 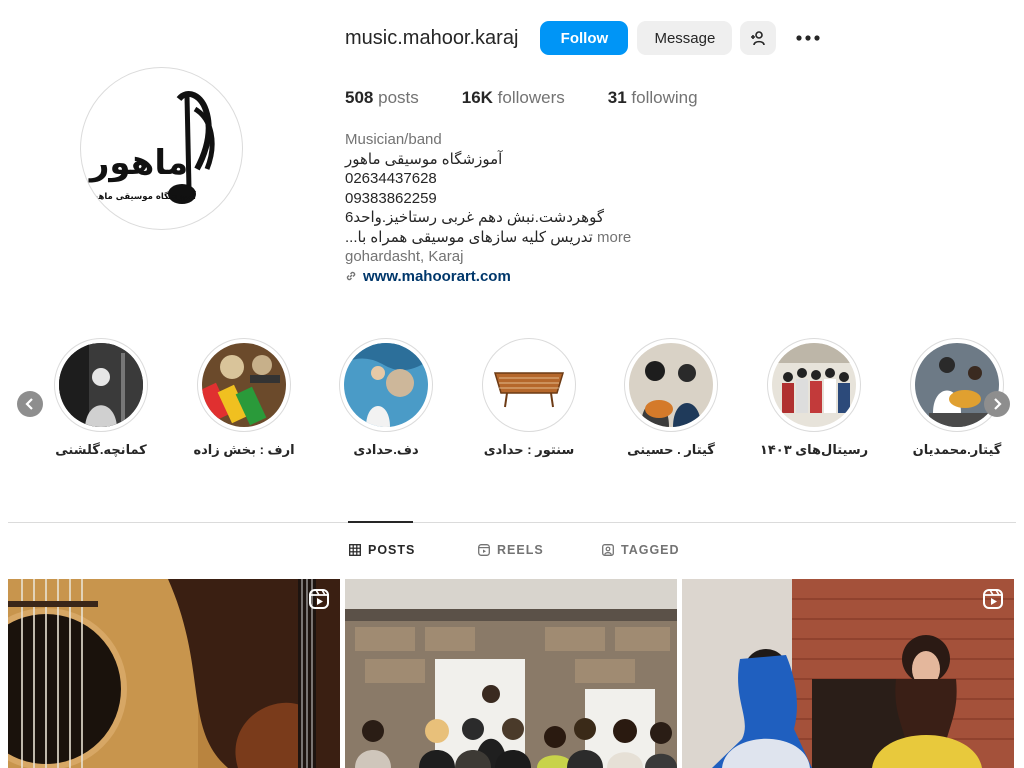 I want to click on profile-tabs: POSTS REELS TAGGED, so click(x=512, y=552).